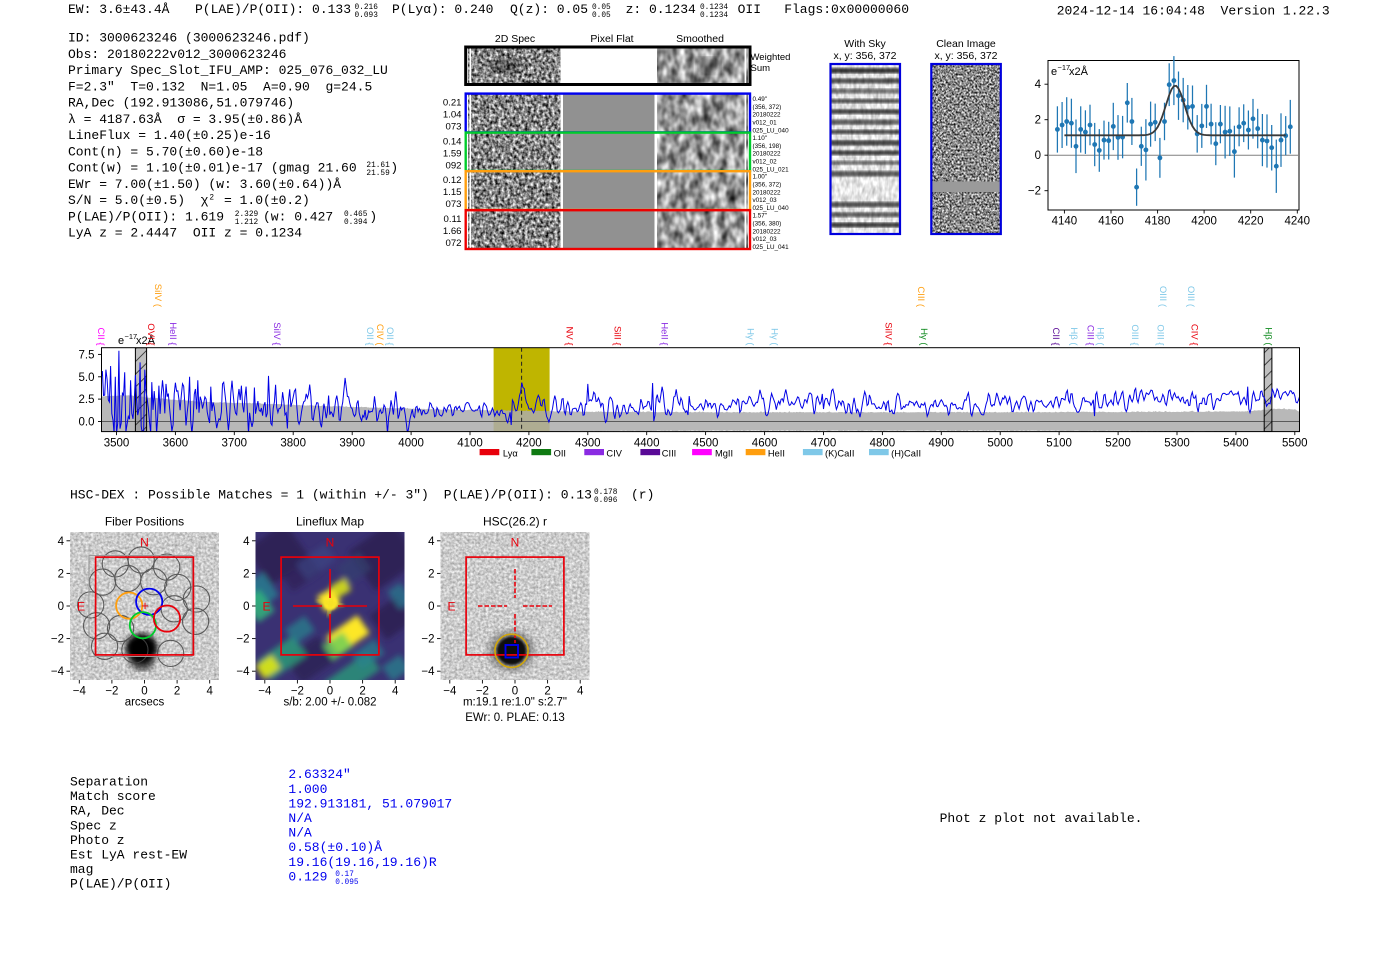 This screenshot has height=953, width=1400. I want to click on svg-text: 073, so click(453, 126).